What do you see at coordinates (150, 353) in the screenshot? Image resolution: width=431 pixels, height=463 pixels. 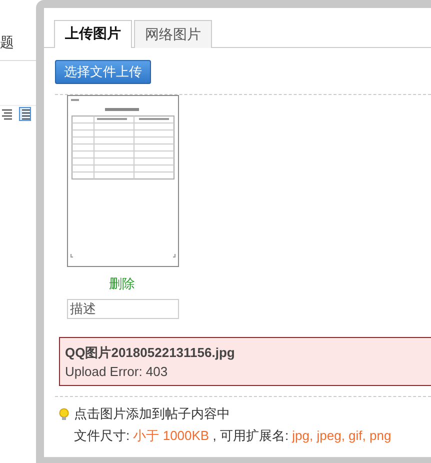 I see `file-name: QQ图片20180522131156.jpg` at bounding box center [150, 353].